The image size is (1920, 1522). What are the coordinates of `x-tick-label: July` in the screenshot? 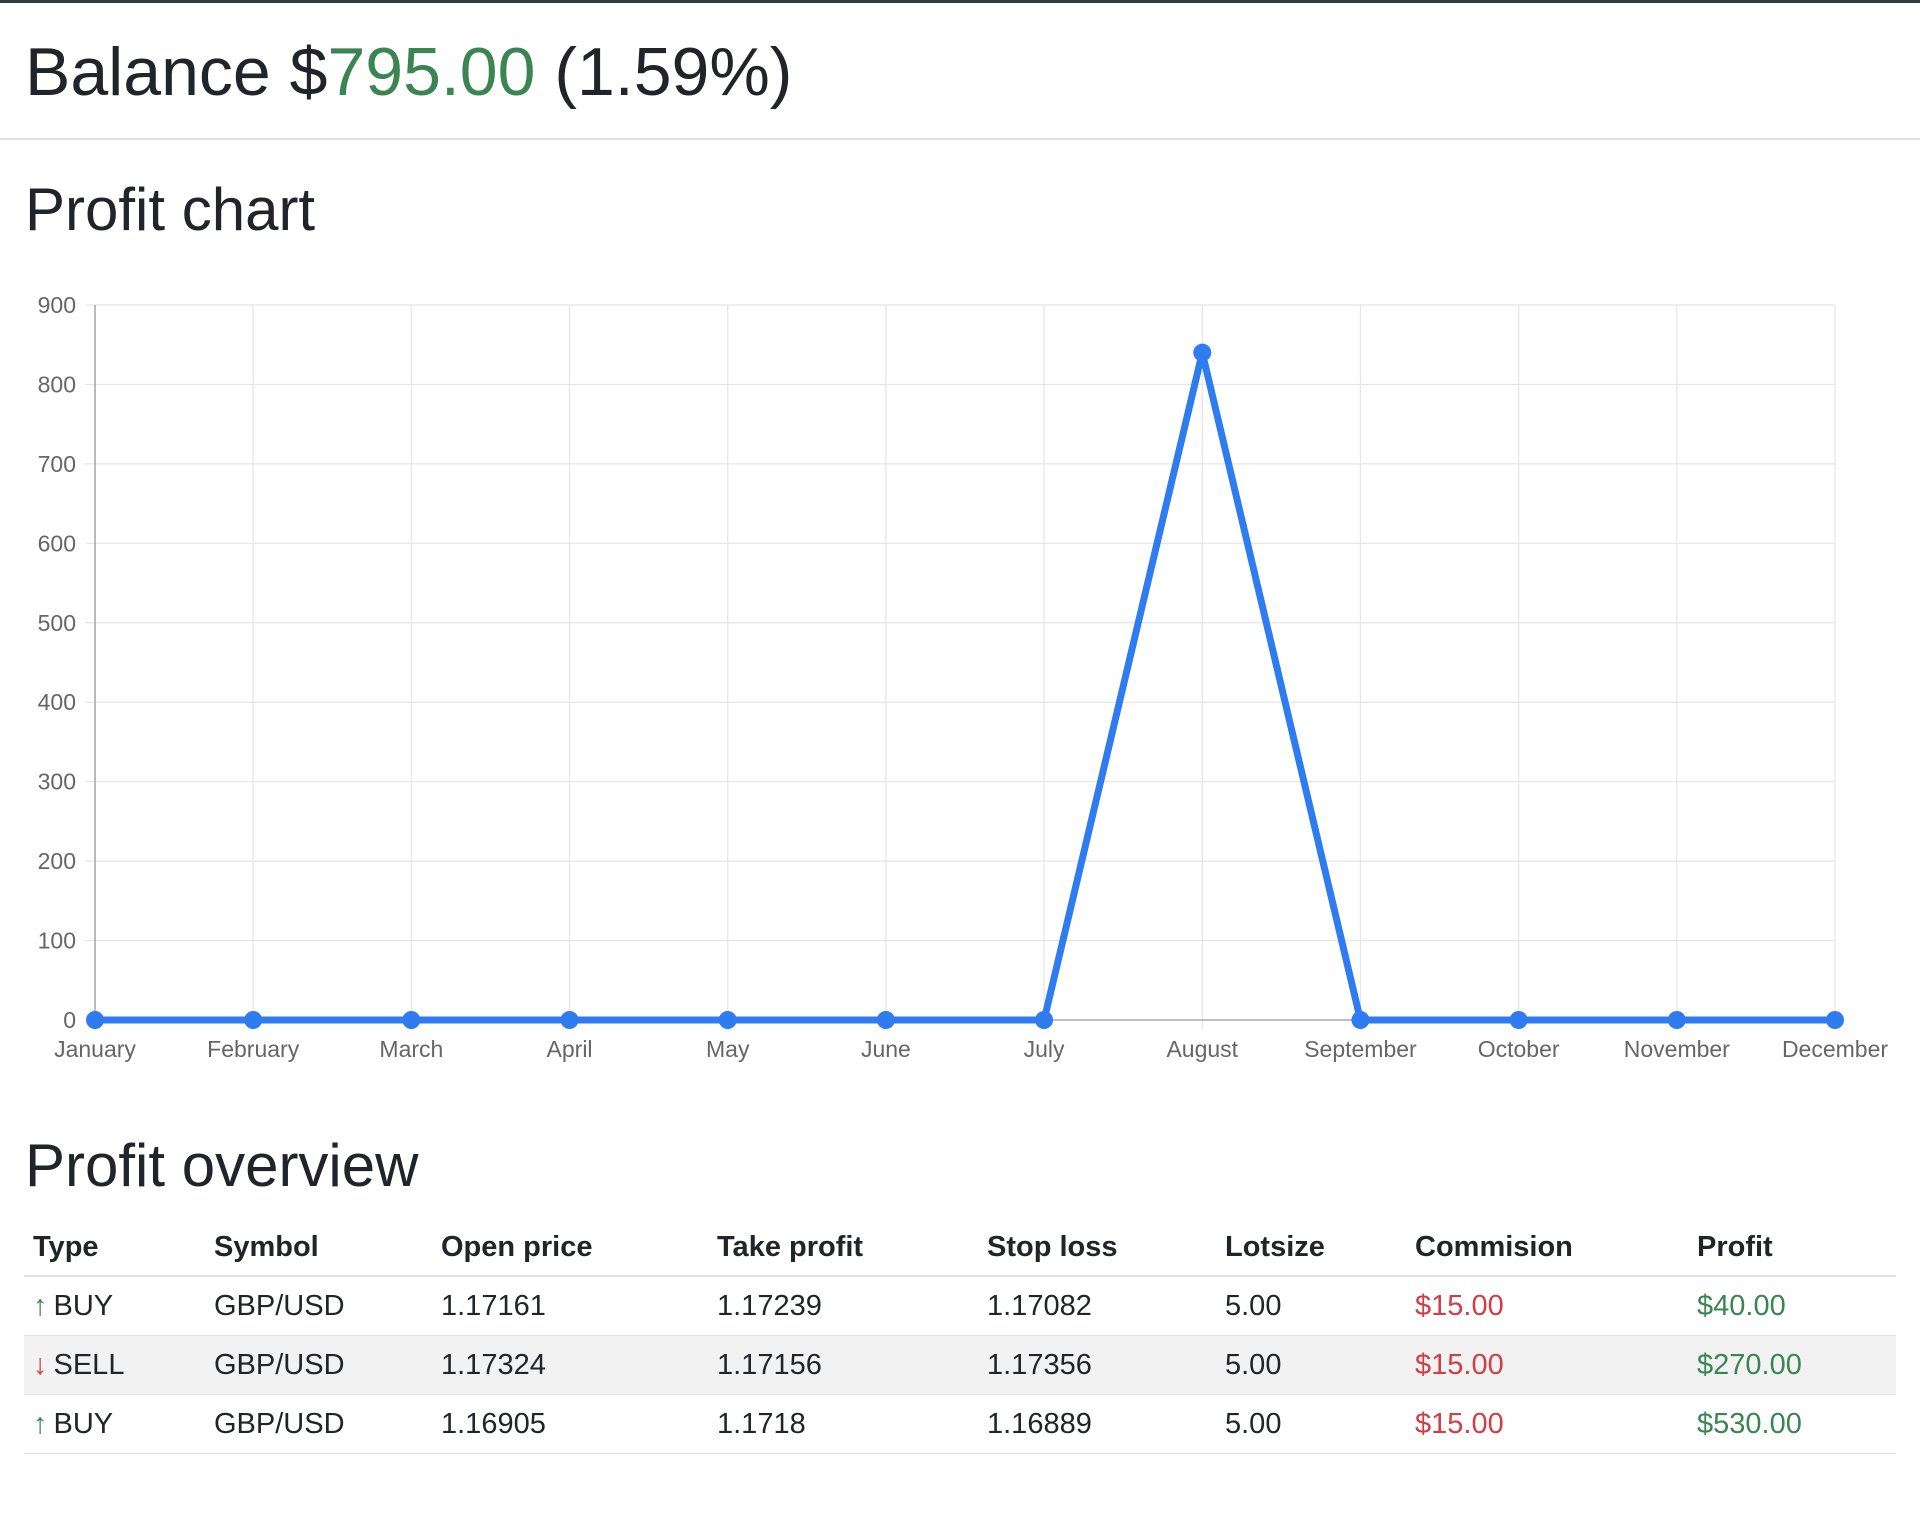 It's located at (1044, 1049).